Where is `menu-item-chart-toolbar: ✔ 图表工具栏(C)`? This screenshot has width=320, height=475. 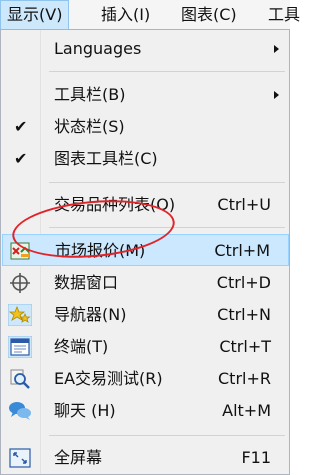 menu-item-chart-toolbar: ✔ 图表工具栏(C) is located at coordinates (145, 159).